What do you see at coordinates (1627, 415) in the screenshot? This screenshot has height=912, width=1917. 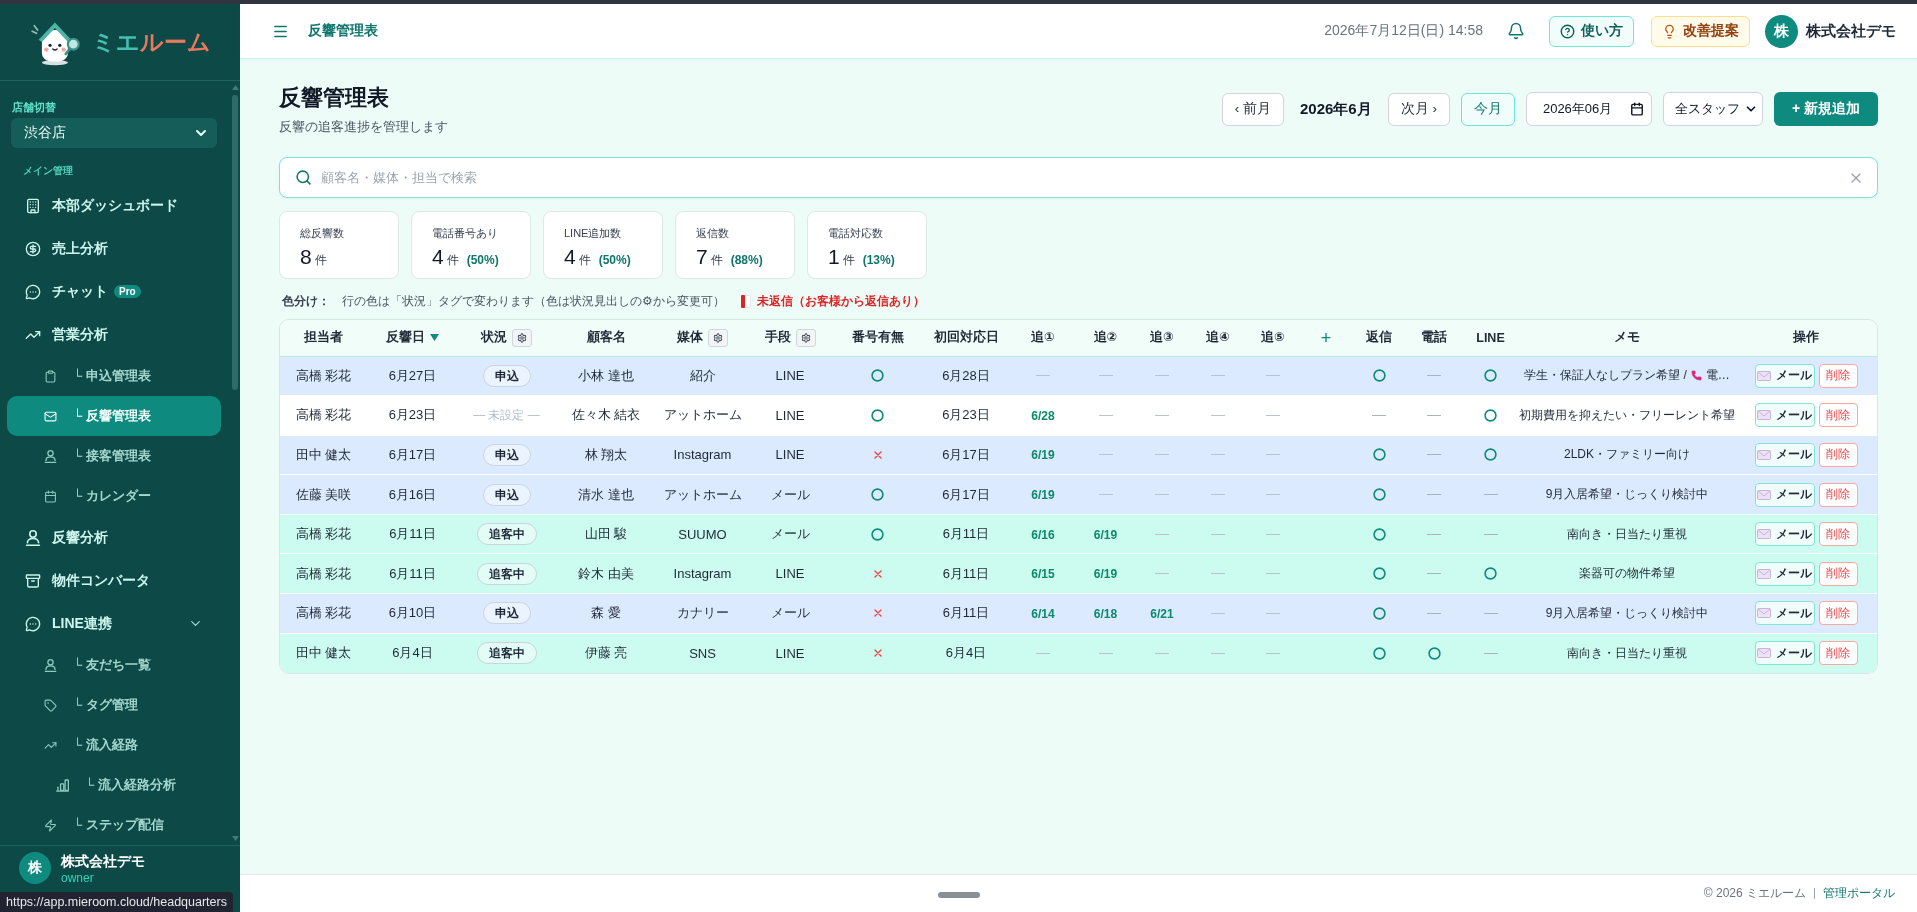 I see `memo-text: 初期費用を抑えたい・フリーレント希望` at bounding box center [1627, 415].